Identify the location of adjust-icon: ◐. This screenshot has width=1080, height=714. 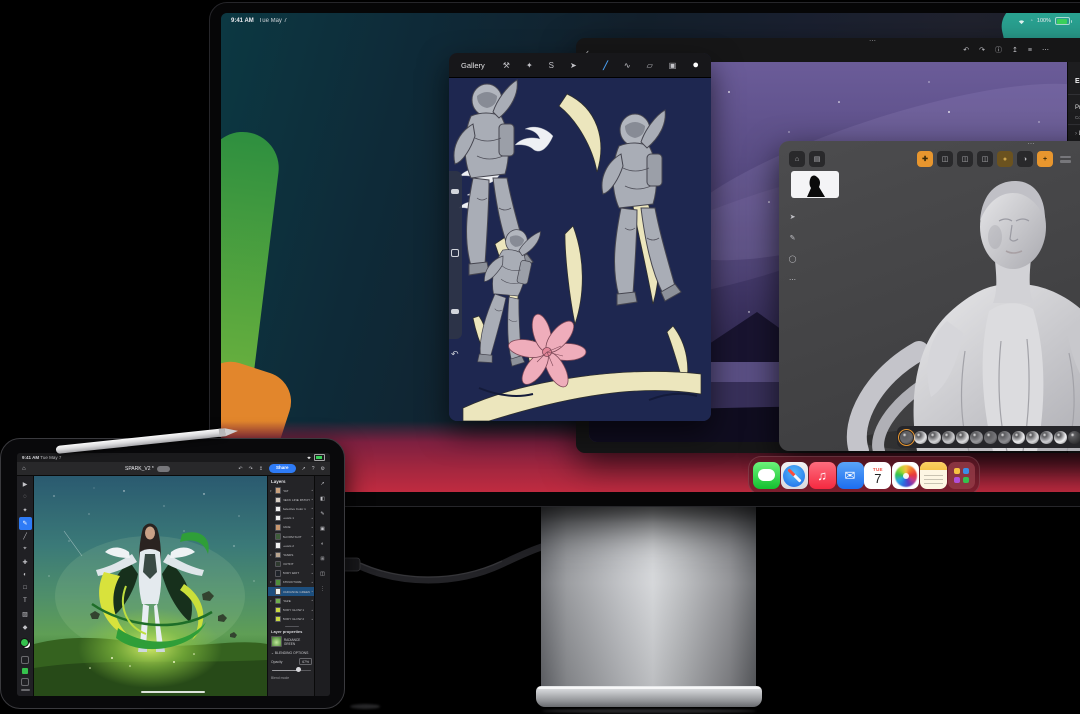
(322, 544).